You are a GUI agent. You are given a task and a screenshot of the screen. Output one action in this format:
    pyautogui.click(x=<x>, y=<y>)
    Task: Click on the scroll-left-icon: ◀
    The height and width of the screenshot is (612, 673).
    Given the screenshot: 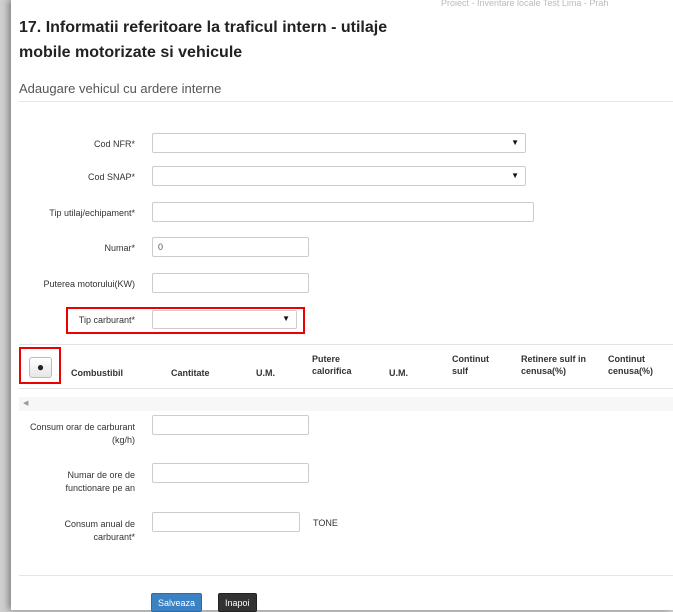 What is the action you would take?
    pyautogui.click(x=25, y=403)
    